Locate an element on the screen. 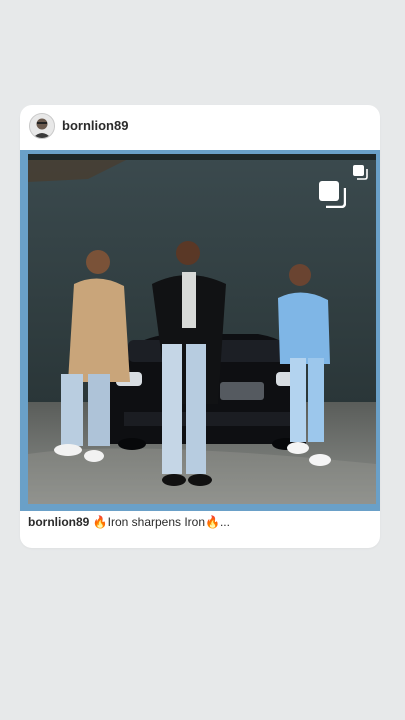 This screenshot has width=405, height=720. multiple-images-icon is located at coordinates (360, 172).